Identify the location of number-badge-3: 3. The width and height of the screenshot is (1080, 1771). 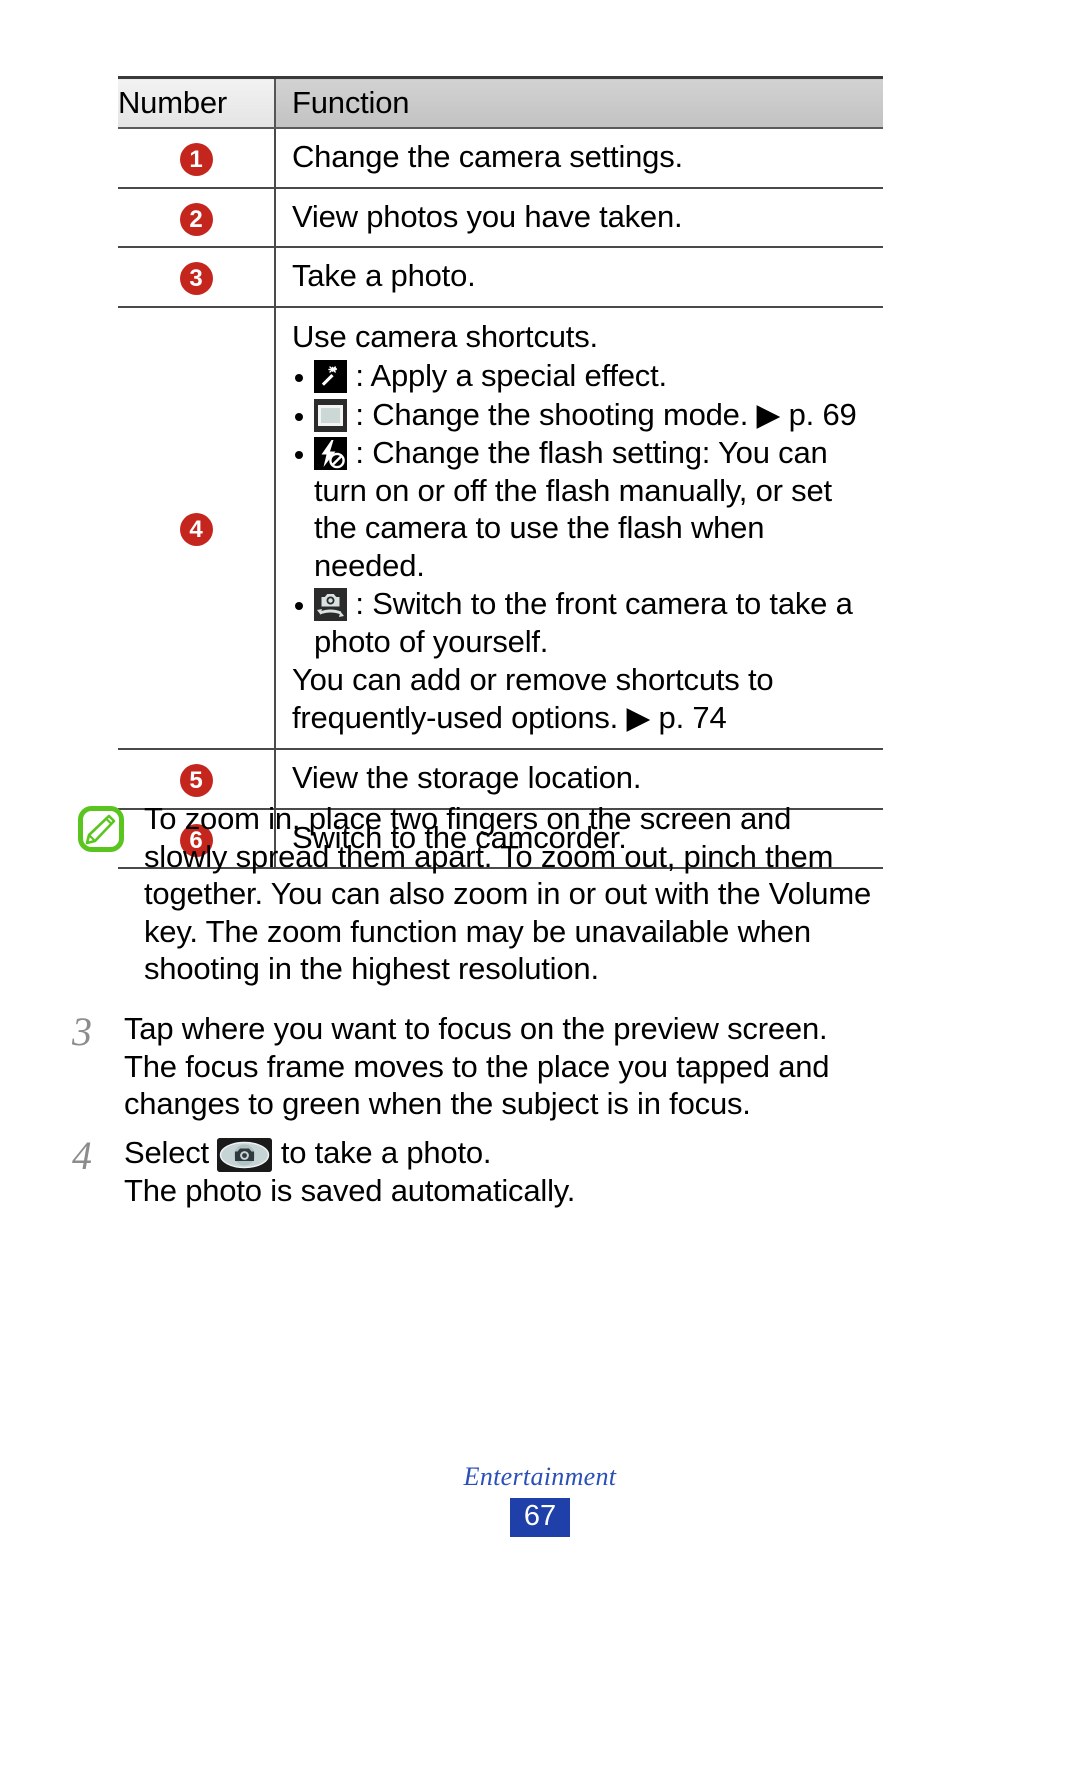
(196, 279).